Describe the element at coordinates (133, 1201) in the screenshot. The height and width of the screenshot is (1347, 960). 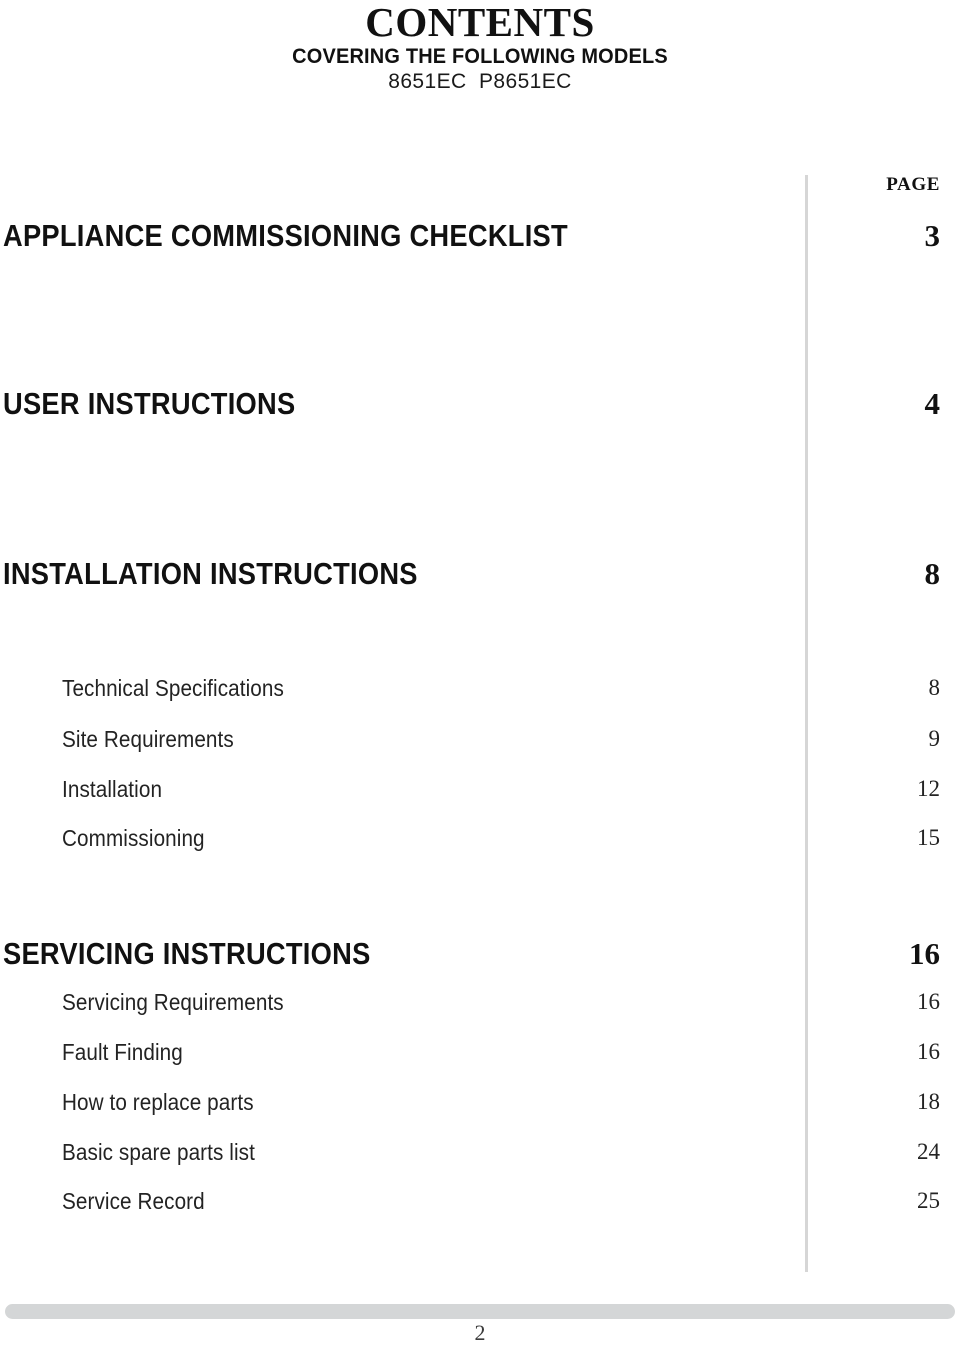
I see `toc-subitem-label: Service Record` at that location.